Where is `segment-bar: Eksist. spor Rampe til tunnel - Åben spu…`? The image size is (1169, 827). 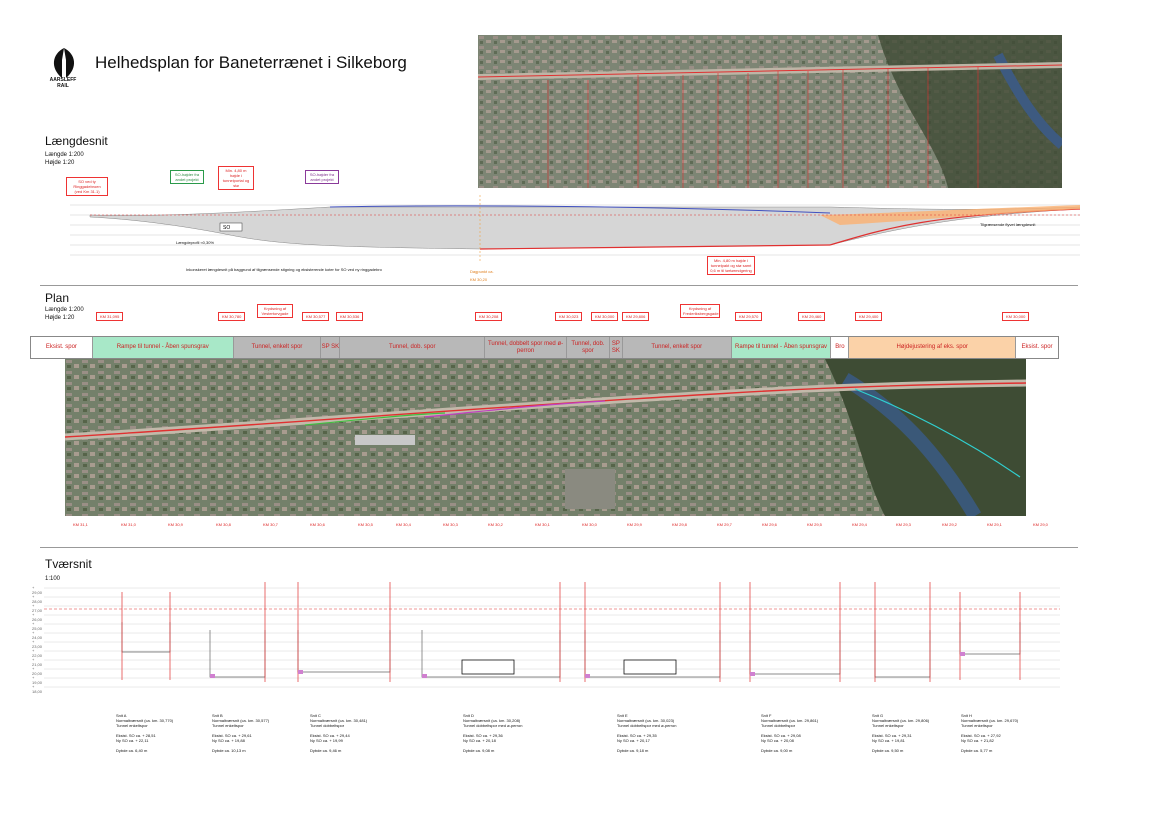 segment-bar: Eksist. spor Rampe til tunnel - Åben spu… is located at coordinates (544, 347).